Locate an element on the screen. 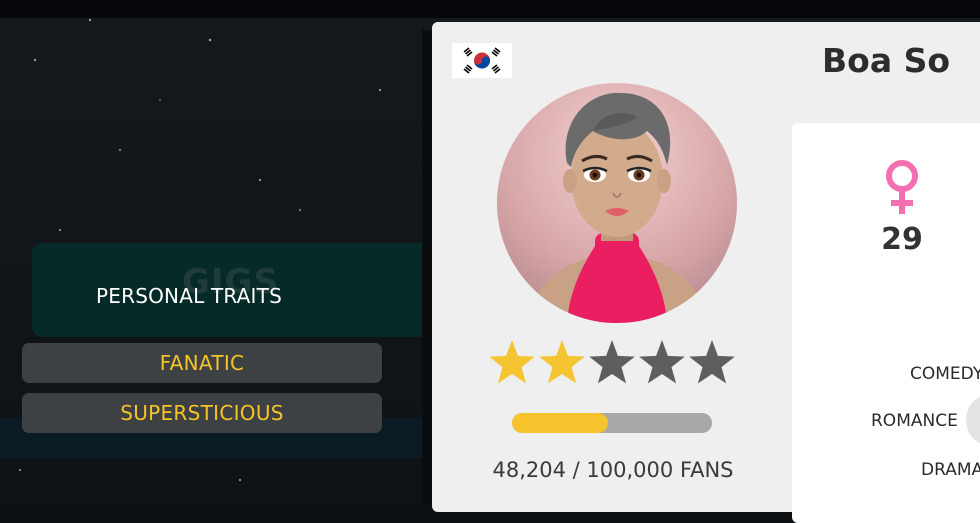 The image size is (980, 523). female-icon is located at coordinates (902, 187).